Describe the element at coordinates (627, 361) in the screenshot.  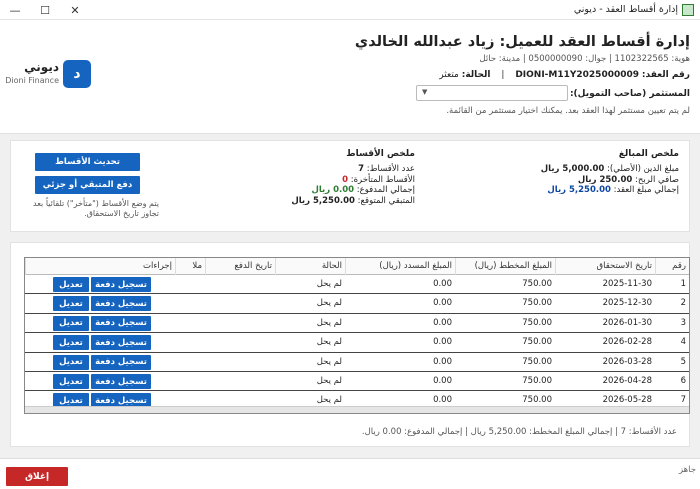
I see `cell-due-date: 2026-03-28` at that location.